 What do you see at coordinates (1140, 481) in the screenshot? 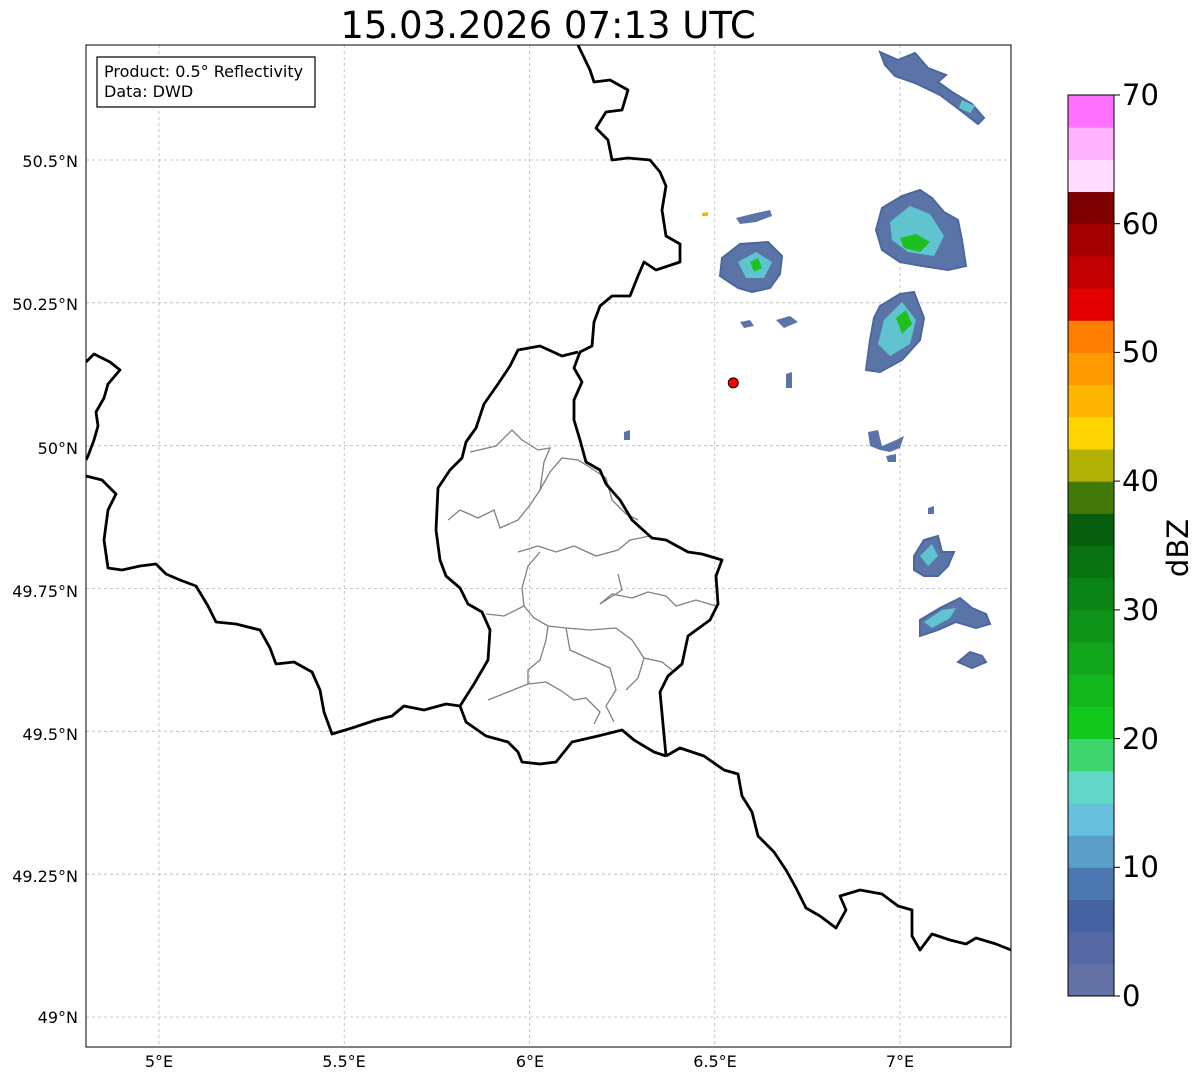
I see `colorbar-tick-label: 40` at bounding box center [1140, 481].